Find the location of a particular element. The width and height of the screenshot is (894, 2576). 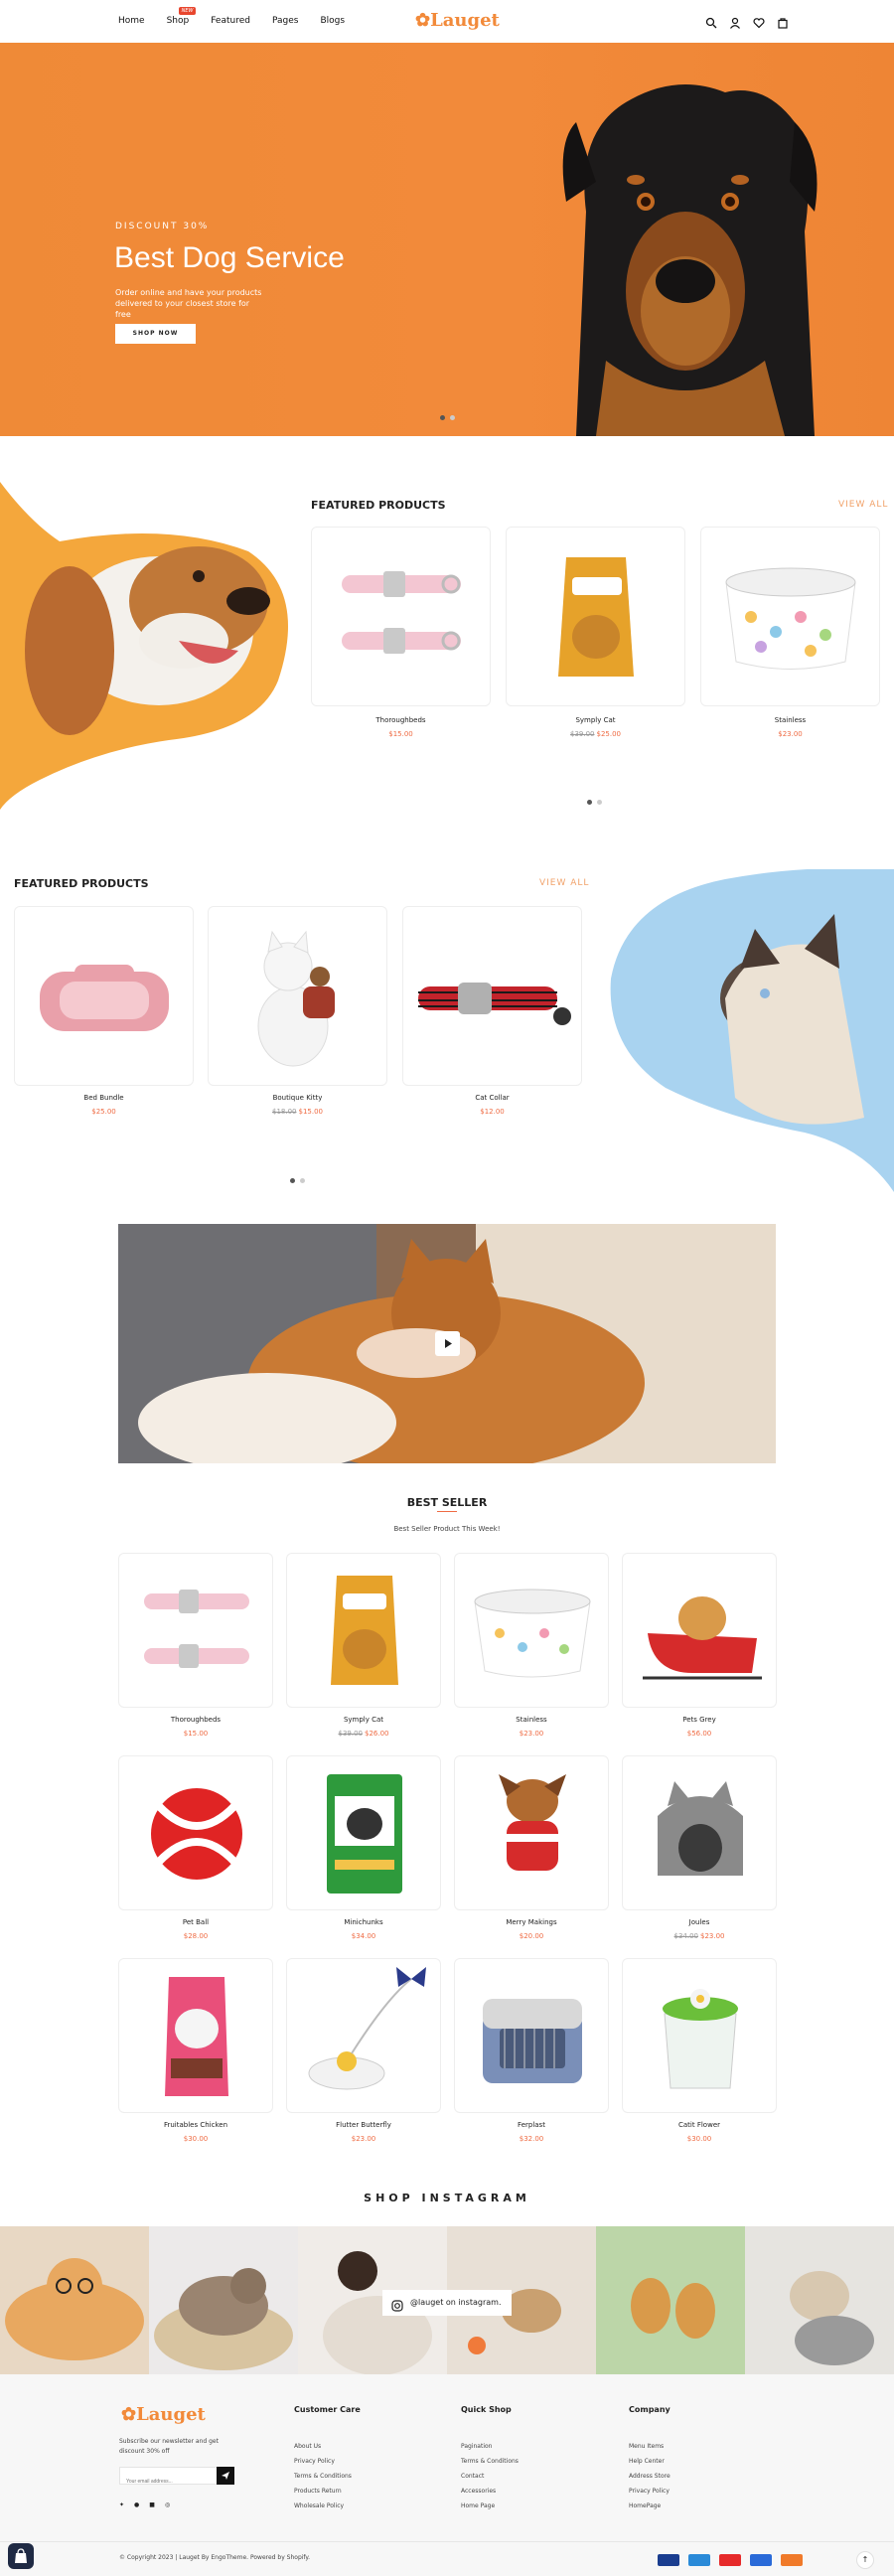

nav-pages: Pages is located at coordinates (285, 21).